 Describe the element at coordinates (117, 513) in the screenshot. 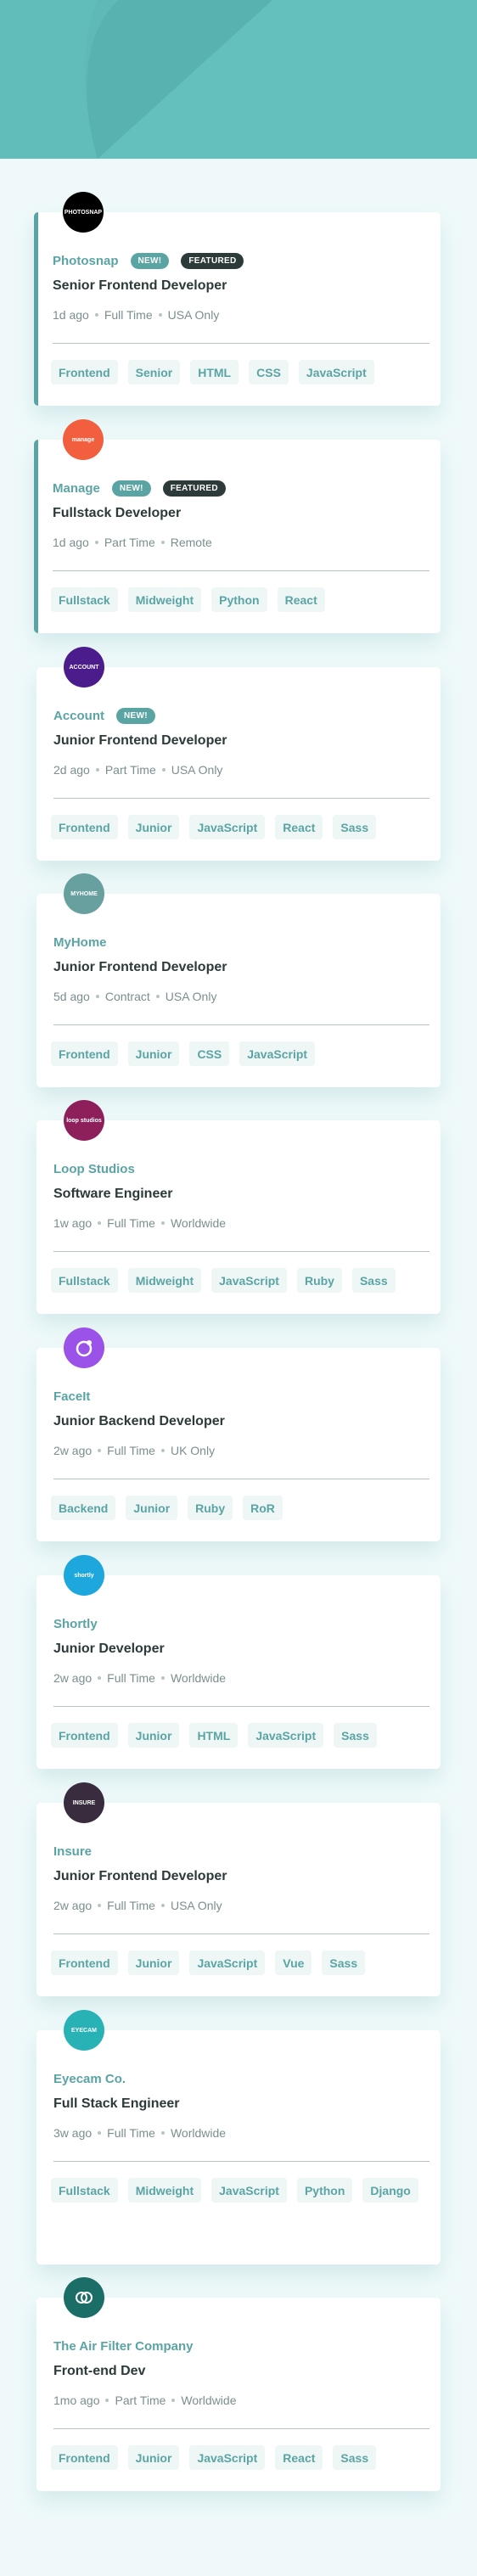

I see `job-title: Fullstack Developer` at that location.